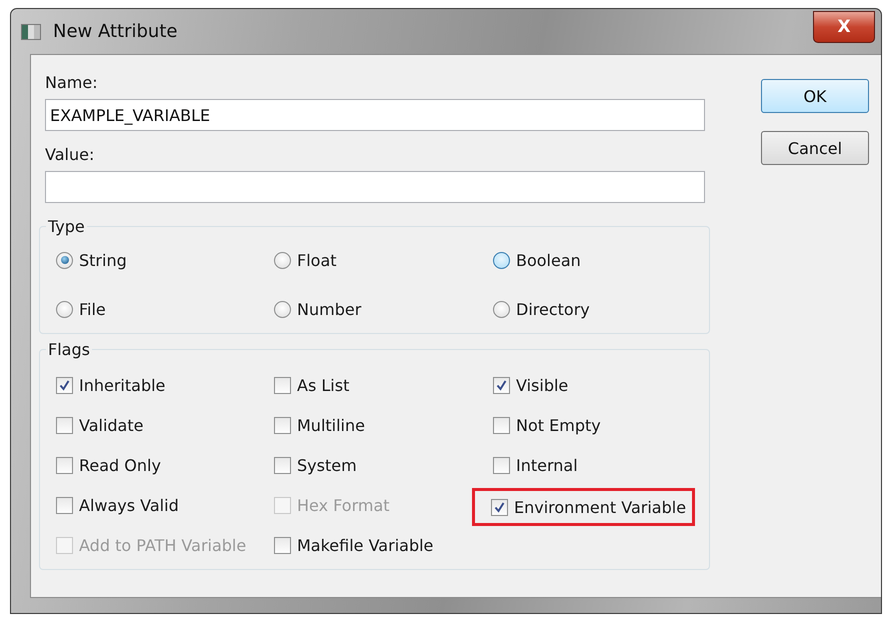 This screenshot has height=621, width=888. I want to click on checkbox-option: Internal, so click(535, 465).